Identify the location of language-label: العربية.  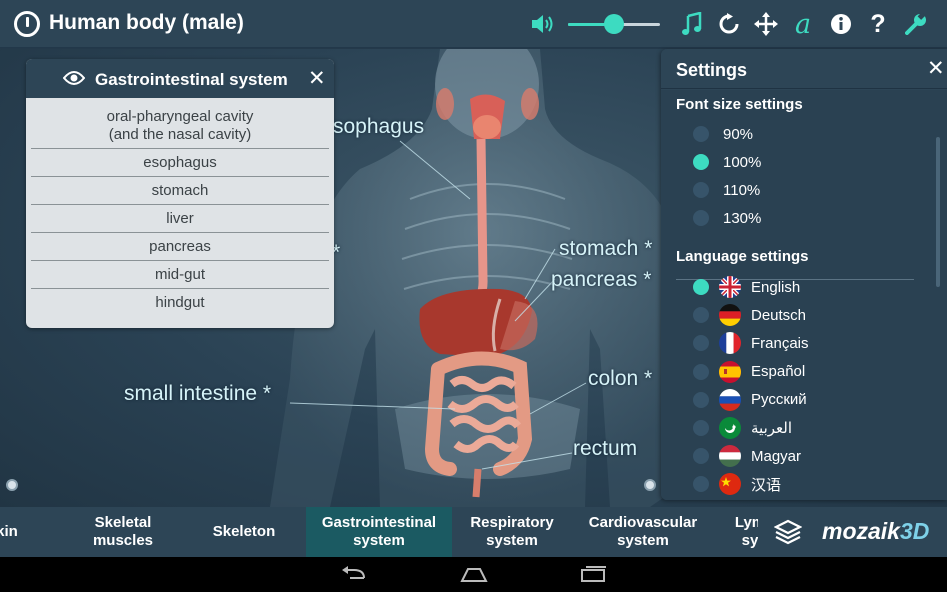
(771, 428).